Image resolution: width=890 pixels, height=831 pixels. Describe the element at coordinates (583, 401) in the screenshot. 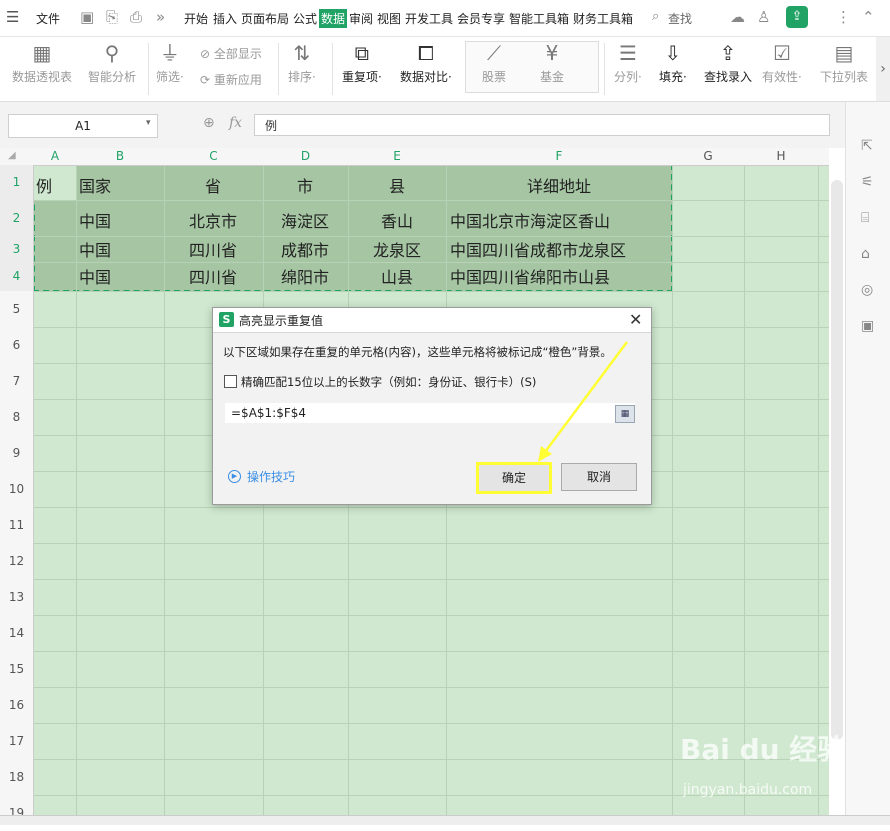

I see `annotation-arrow` at that location.